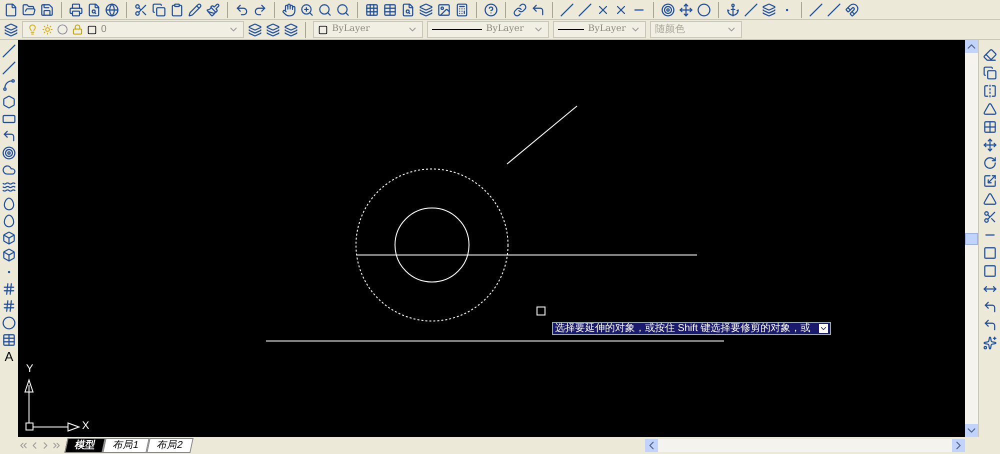 This screenshot has height=454, width=1000. Describe the element at coordinates (852, 9) in the screenshot. I see `magnet-icon` at that location.